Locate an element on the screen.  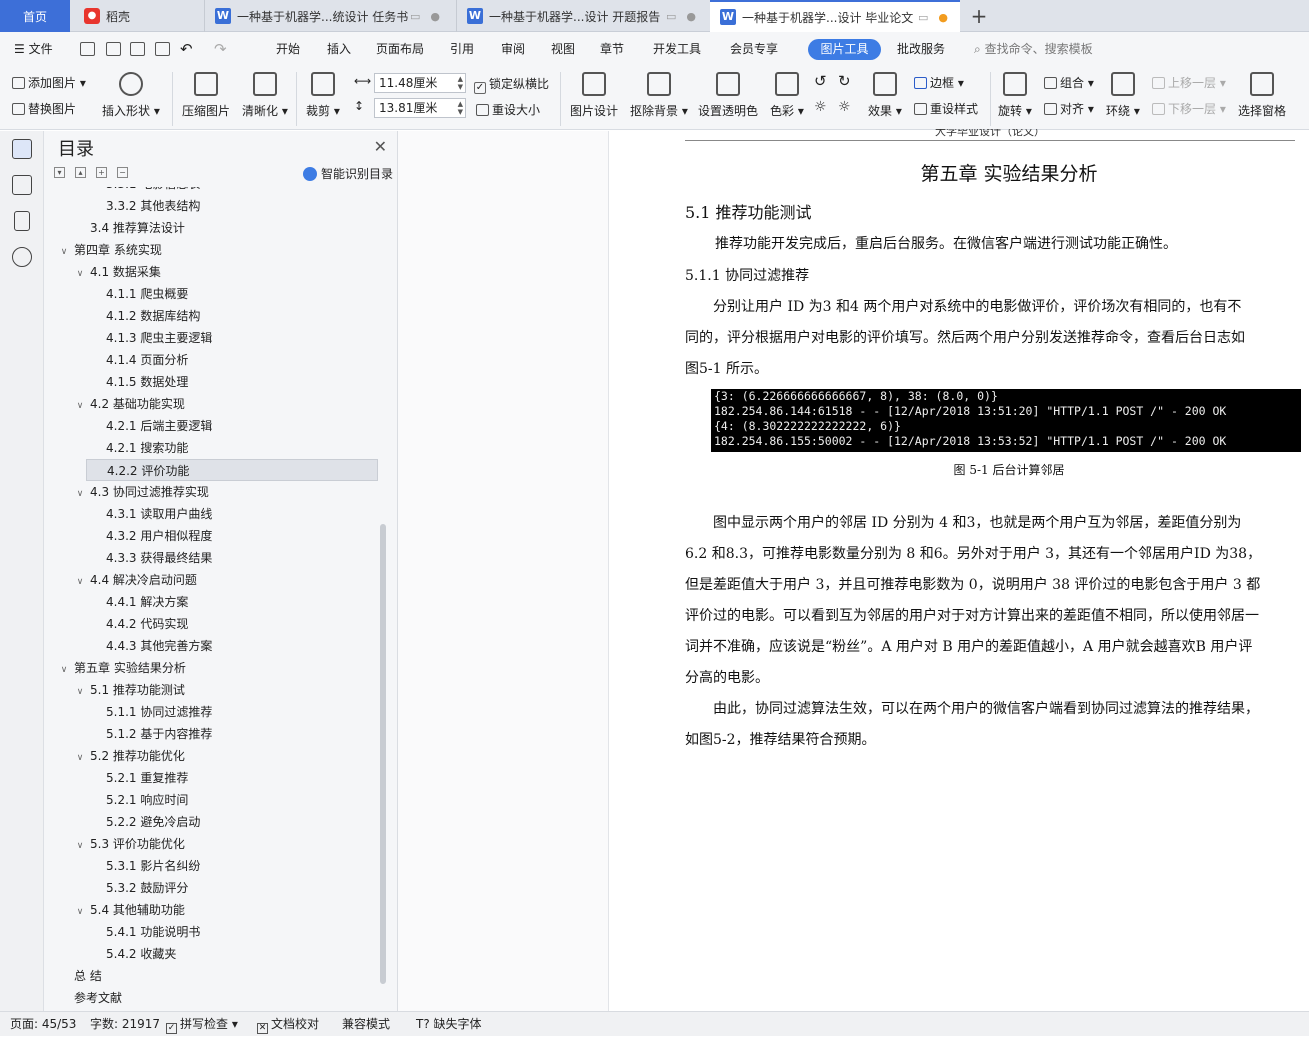
lock-ratio-checkbox: ✓ 锁定纵横比 is located at coordinates (511, 84).